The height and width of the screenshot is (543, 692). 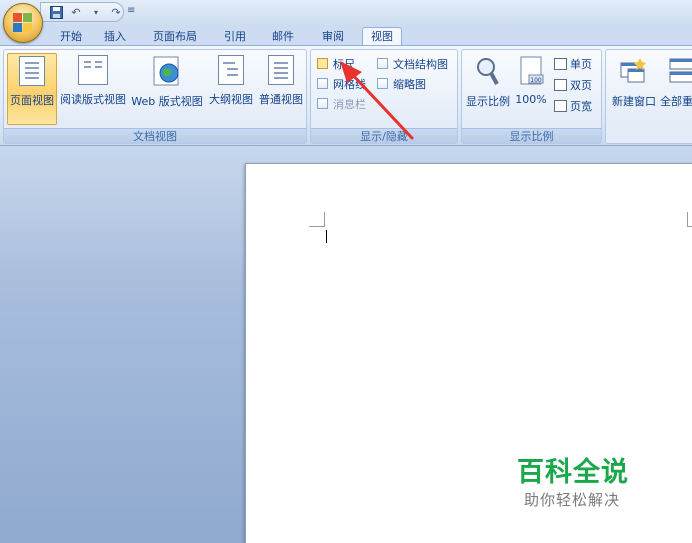 What do you see at coordinates (116, 12) in the screenshot?
I see `redo-icon: ↷` at bounding box center [116, 12].